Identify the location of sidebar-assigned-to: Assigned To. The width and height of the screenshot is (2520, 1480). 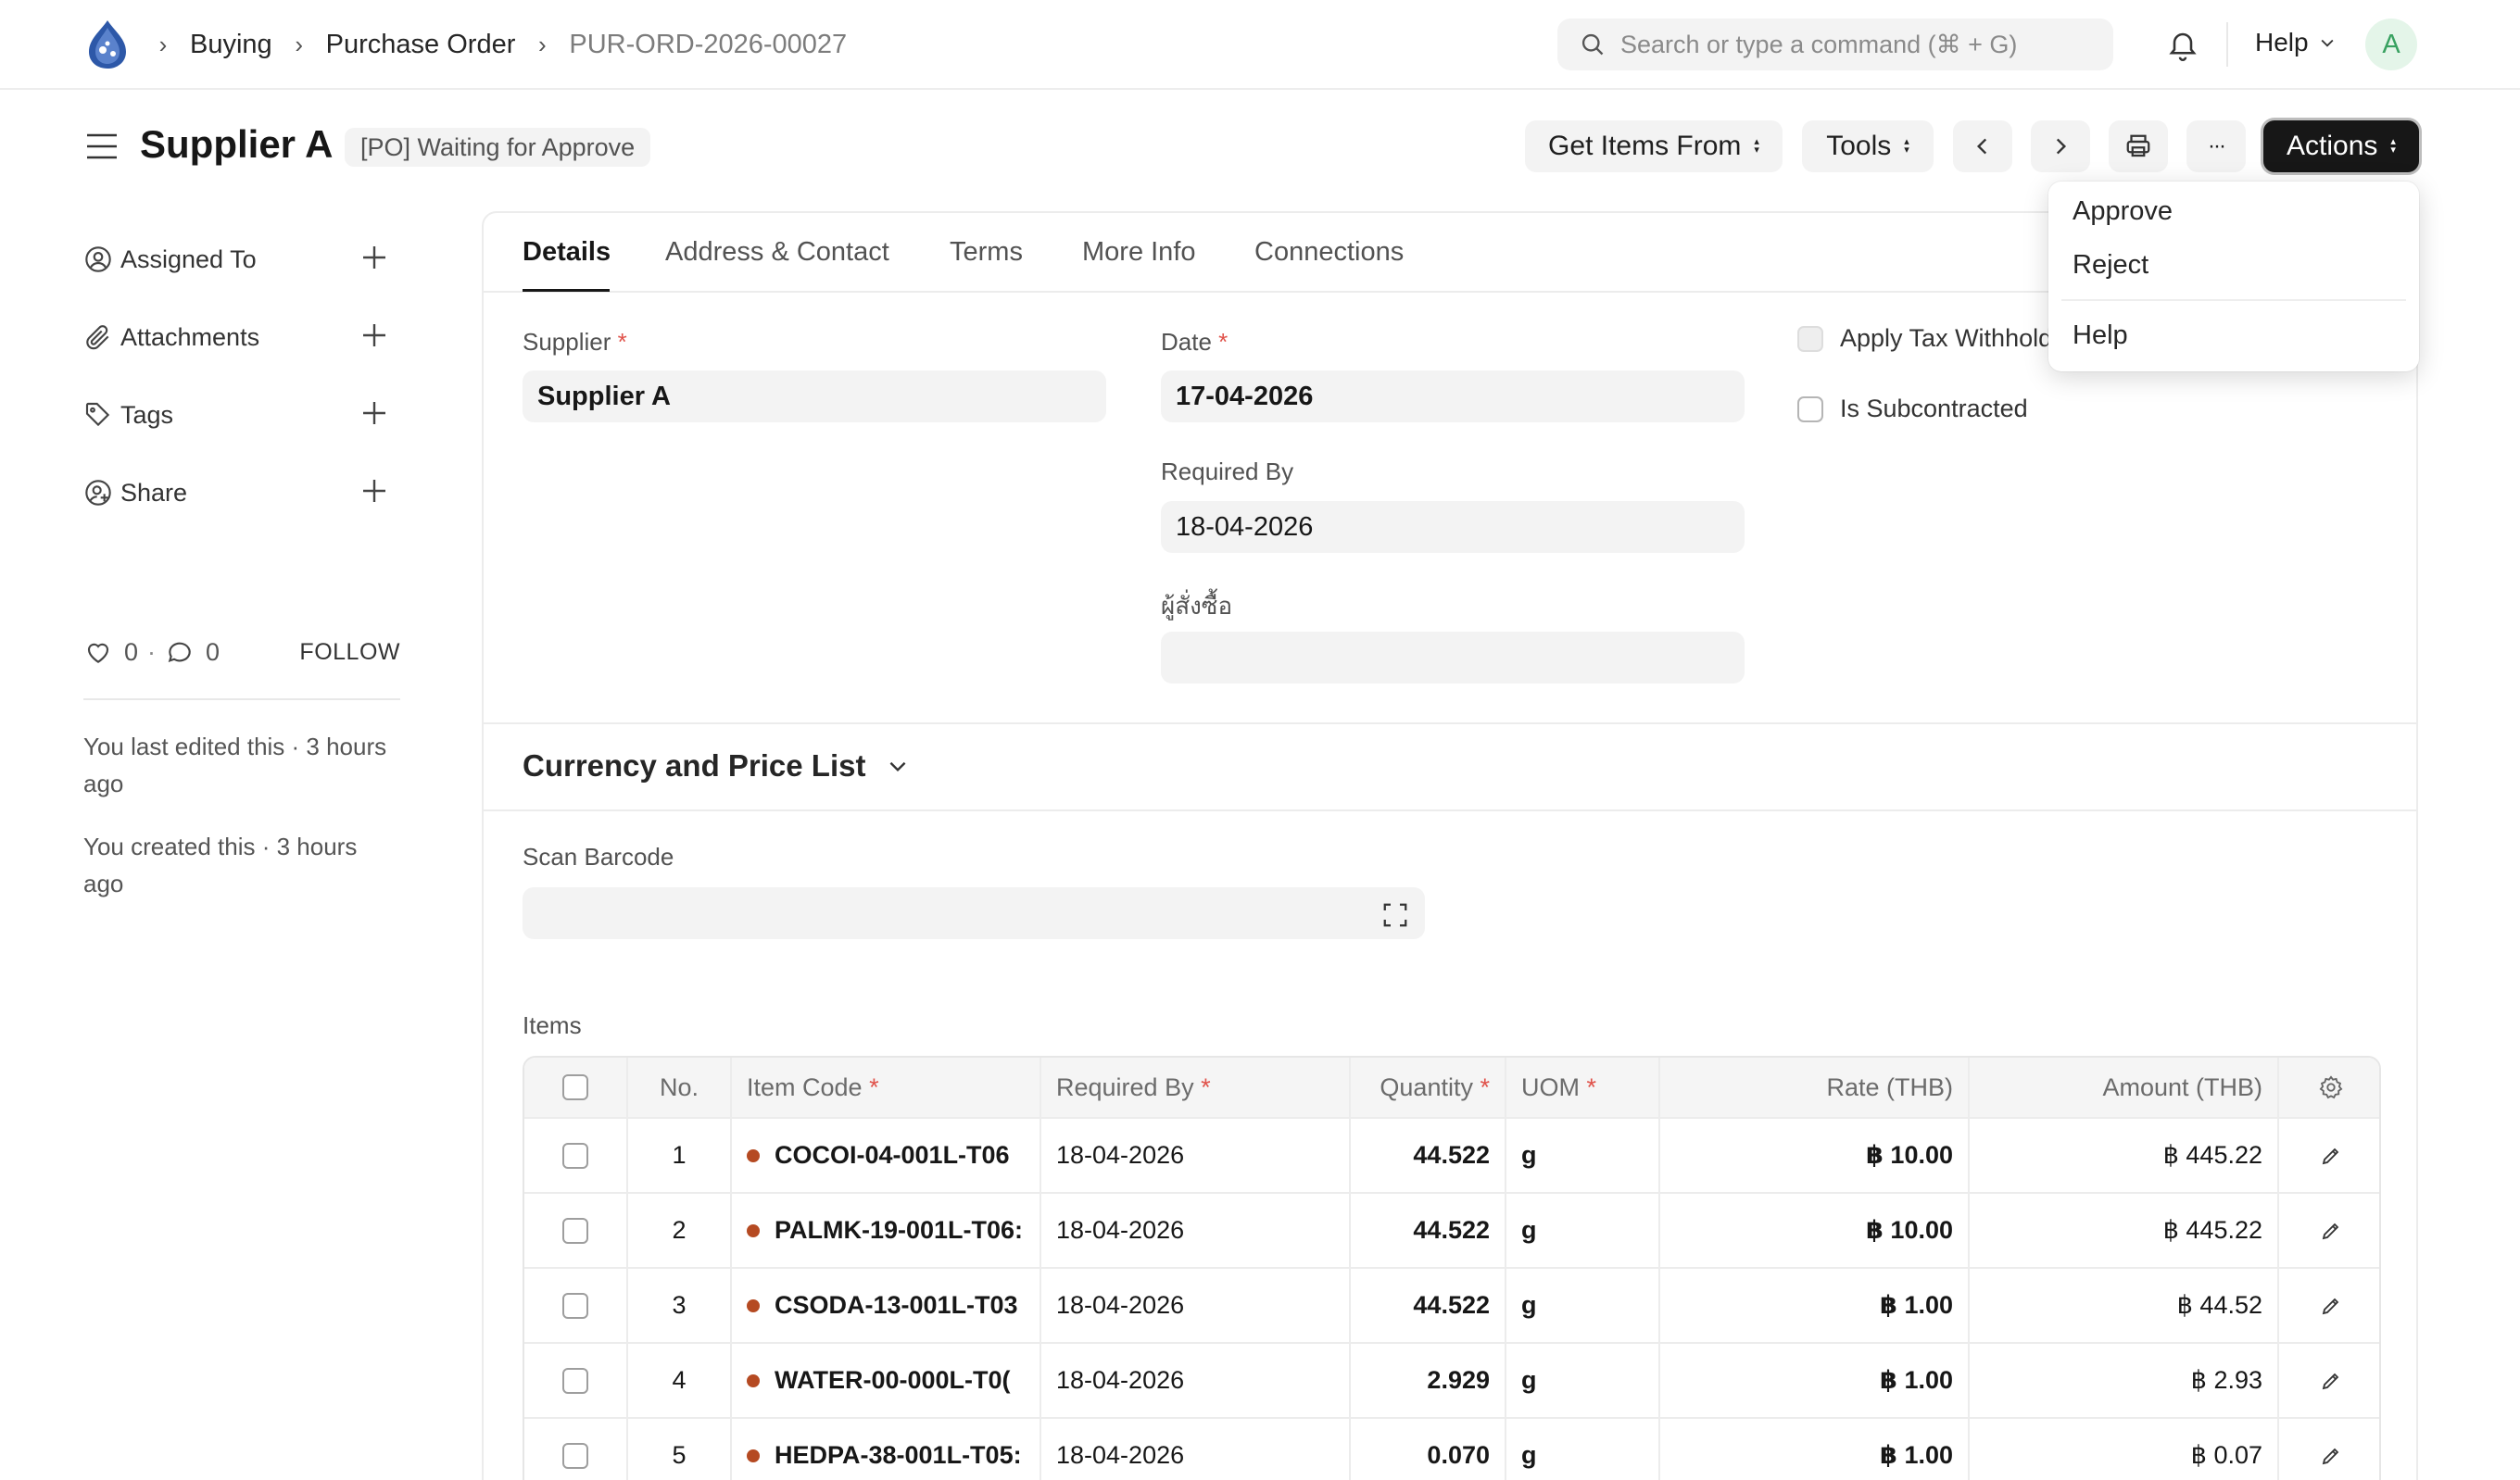
(241, 259).